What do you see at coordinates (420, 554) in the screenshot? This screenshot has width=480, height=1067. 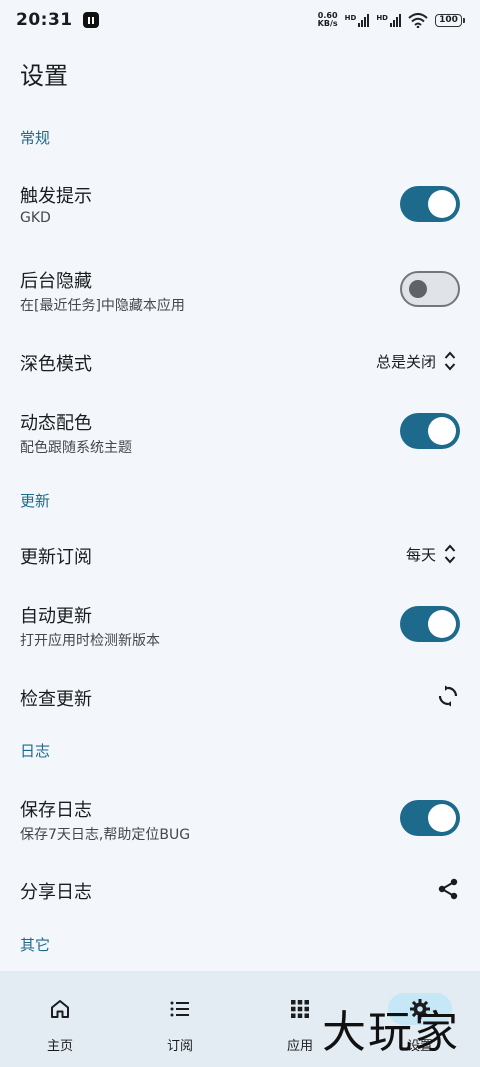 I see `update-frequency-value: 每天` at bounding box center [420, 554].